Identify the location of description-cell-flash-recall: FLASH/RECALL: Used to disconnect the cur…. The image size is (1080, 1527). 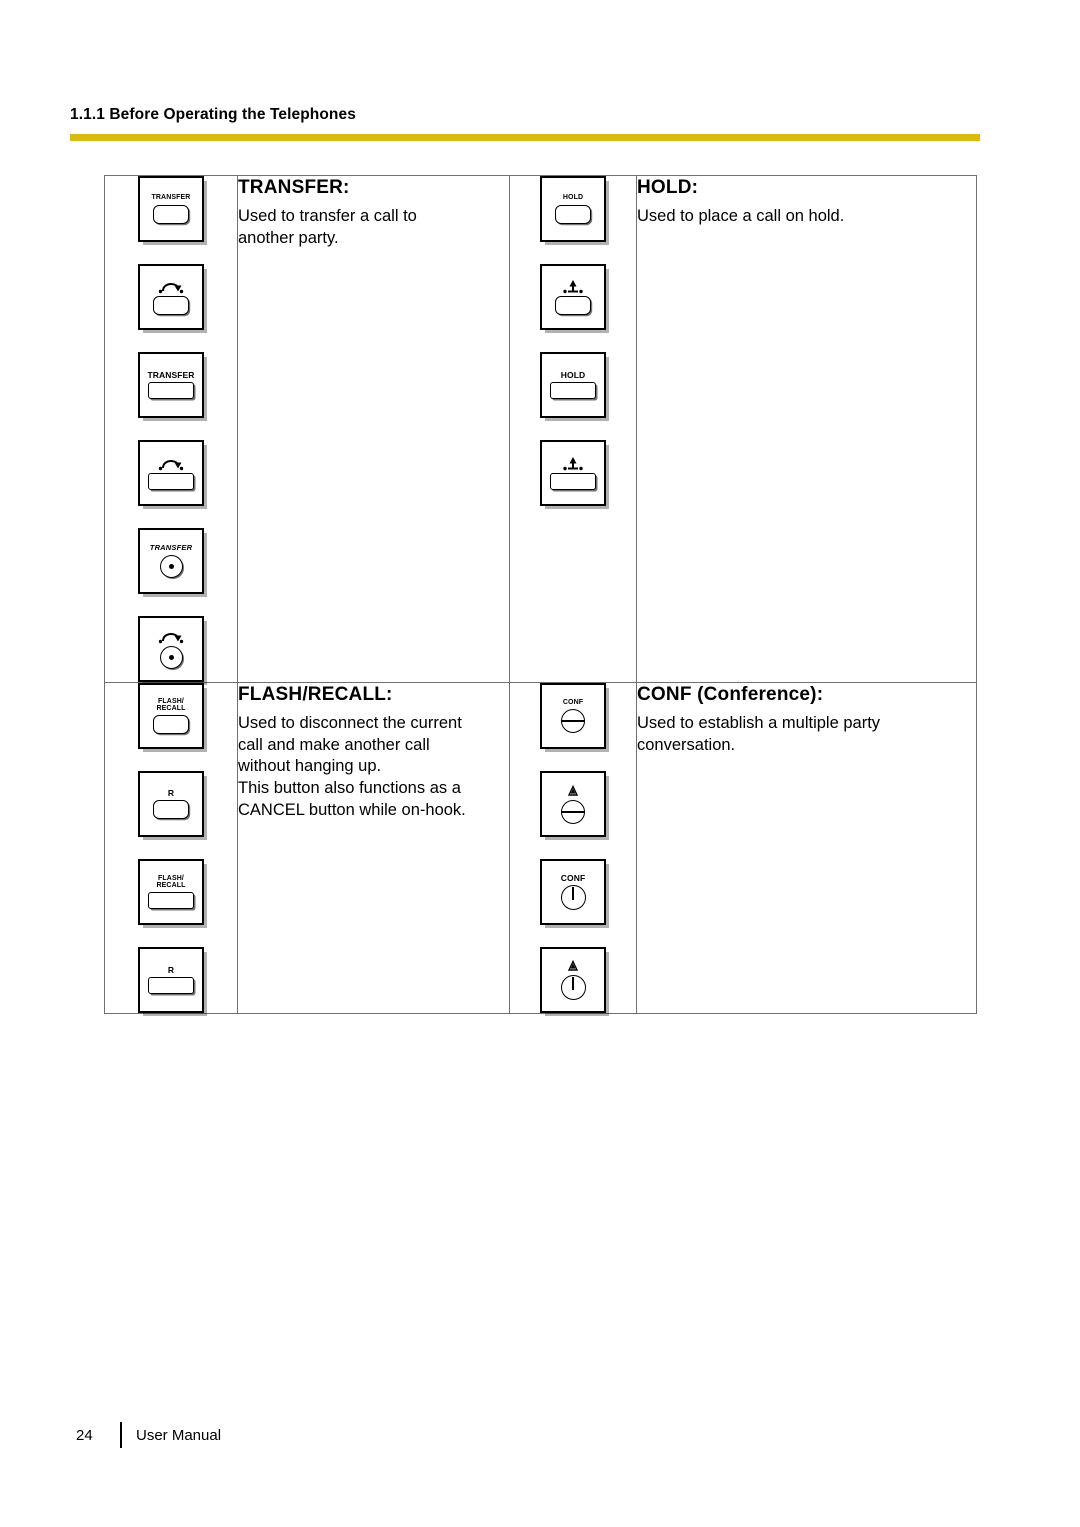
(373, 848).